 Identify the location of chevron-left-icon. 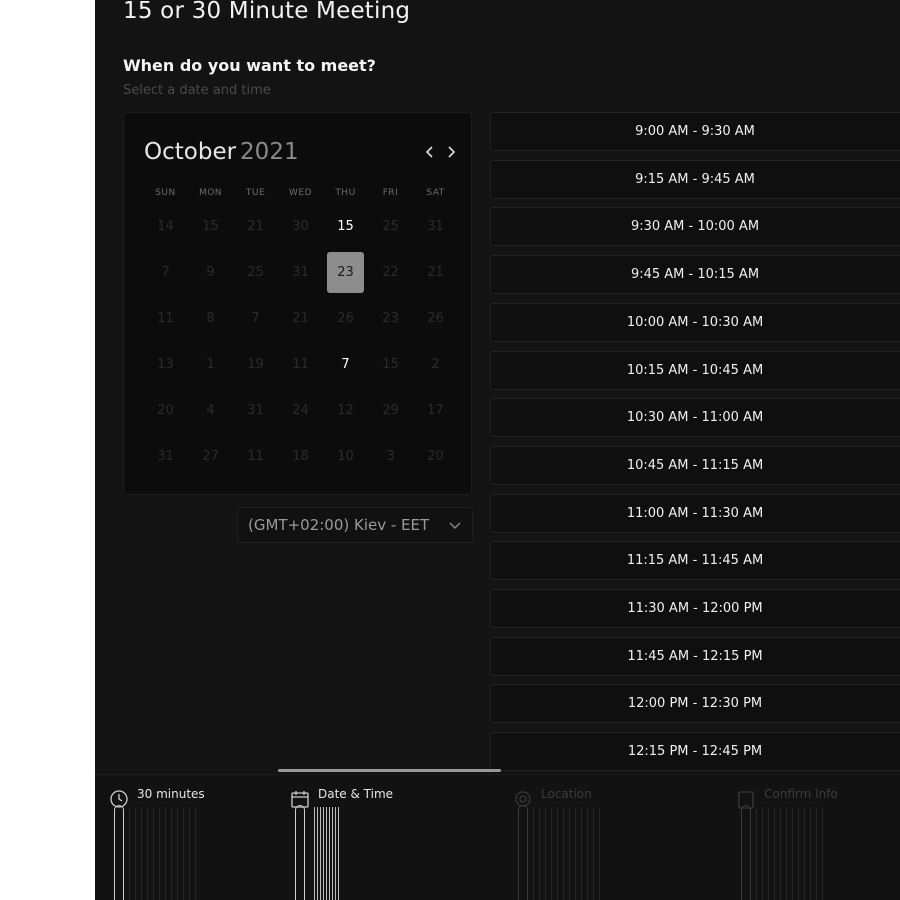
(429, 152).